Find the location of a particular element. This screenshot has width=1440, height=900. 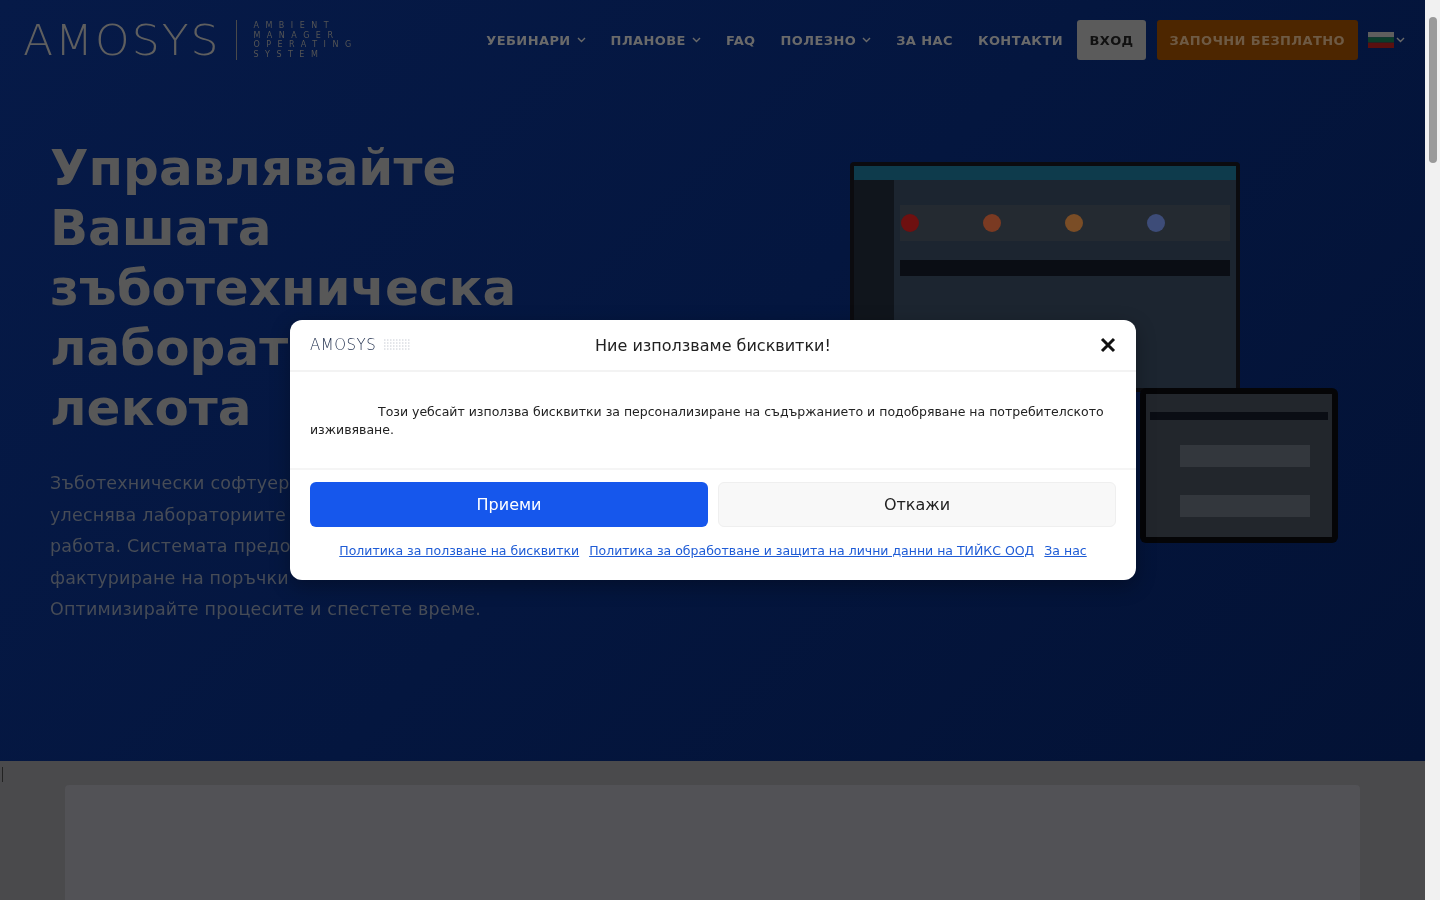

close-icon is located at coordinates (1108, 345).